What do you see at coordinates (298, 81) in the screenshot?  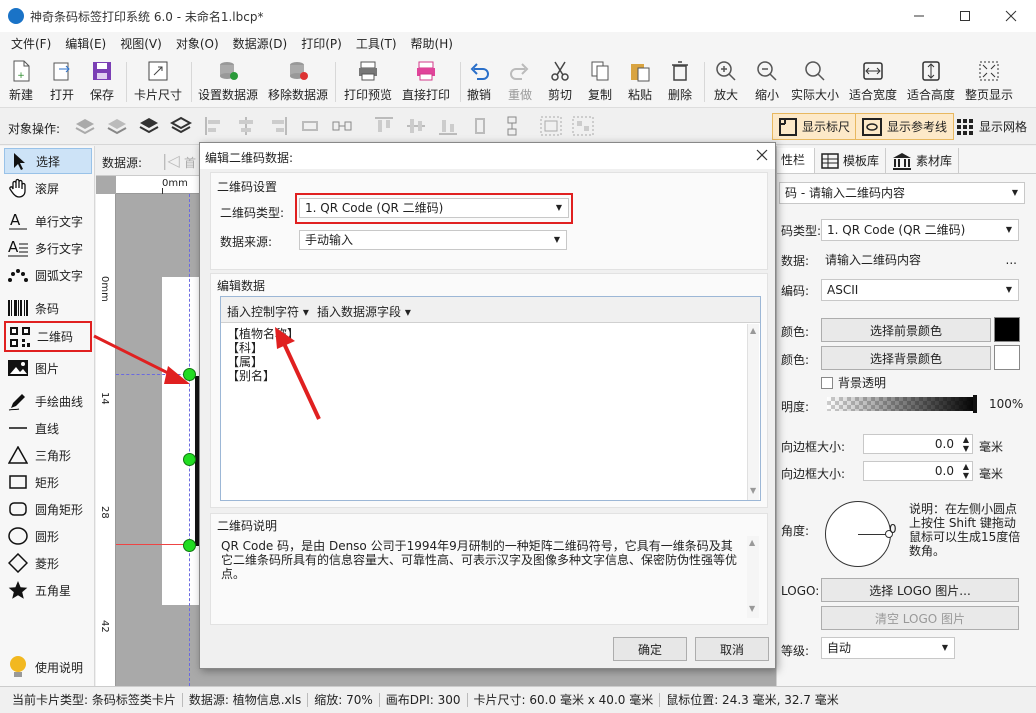 I see `remove-datasource-button: 移除数据源` at bounding box center [298, 81].